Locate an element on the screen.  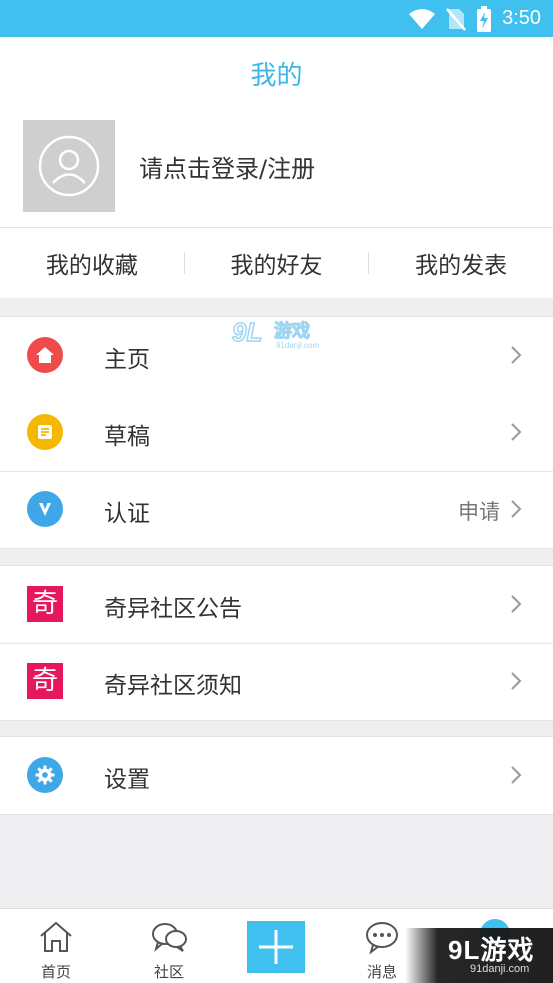
no-sim-icon is located at coordinates (456, 19).